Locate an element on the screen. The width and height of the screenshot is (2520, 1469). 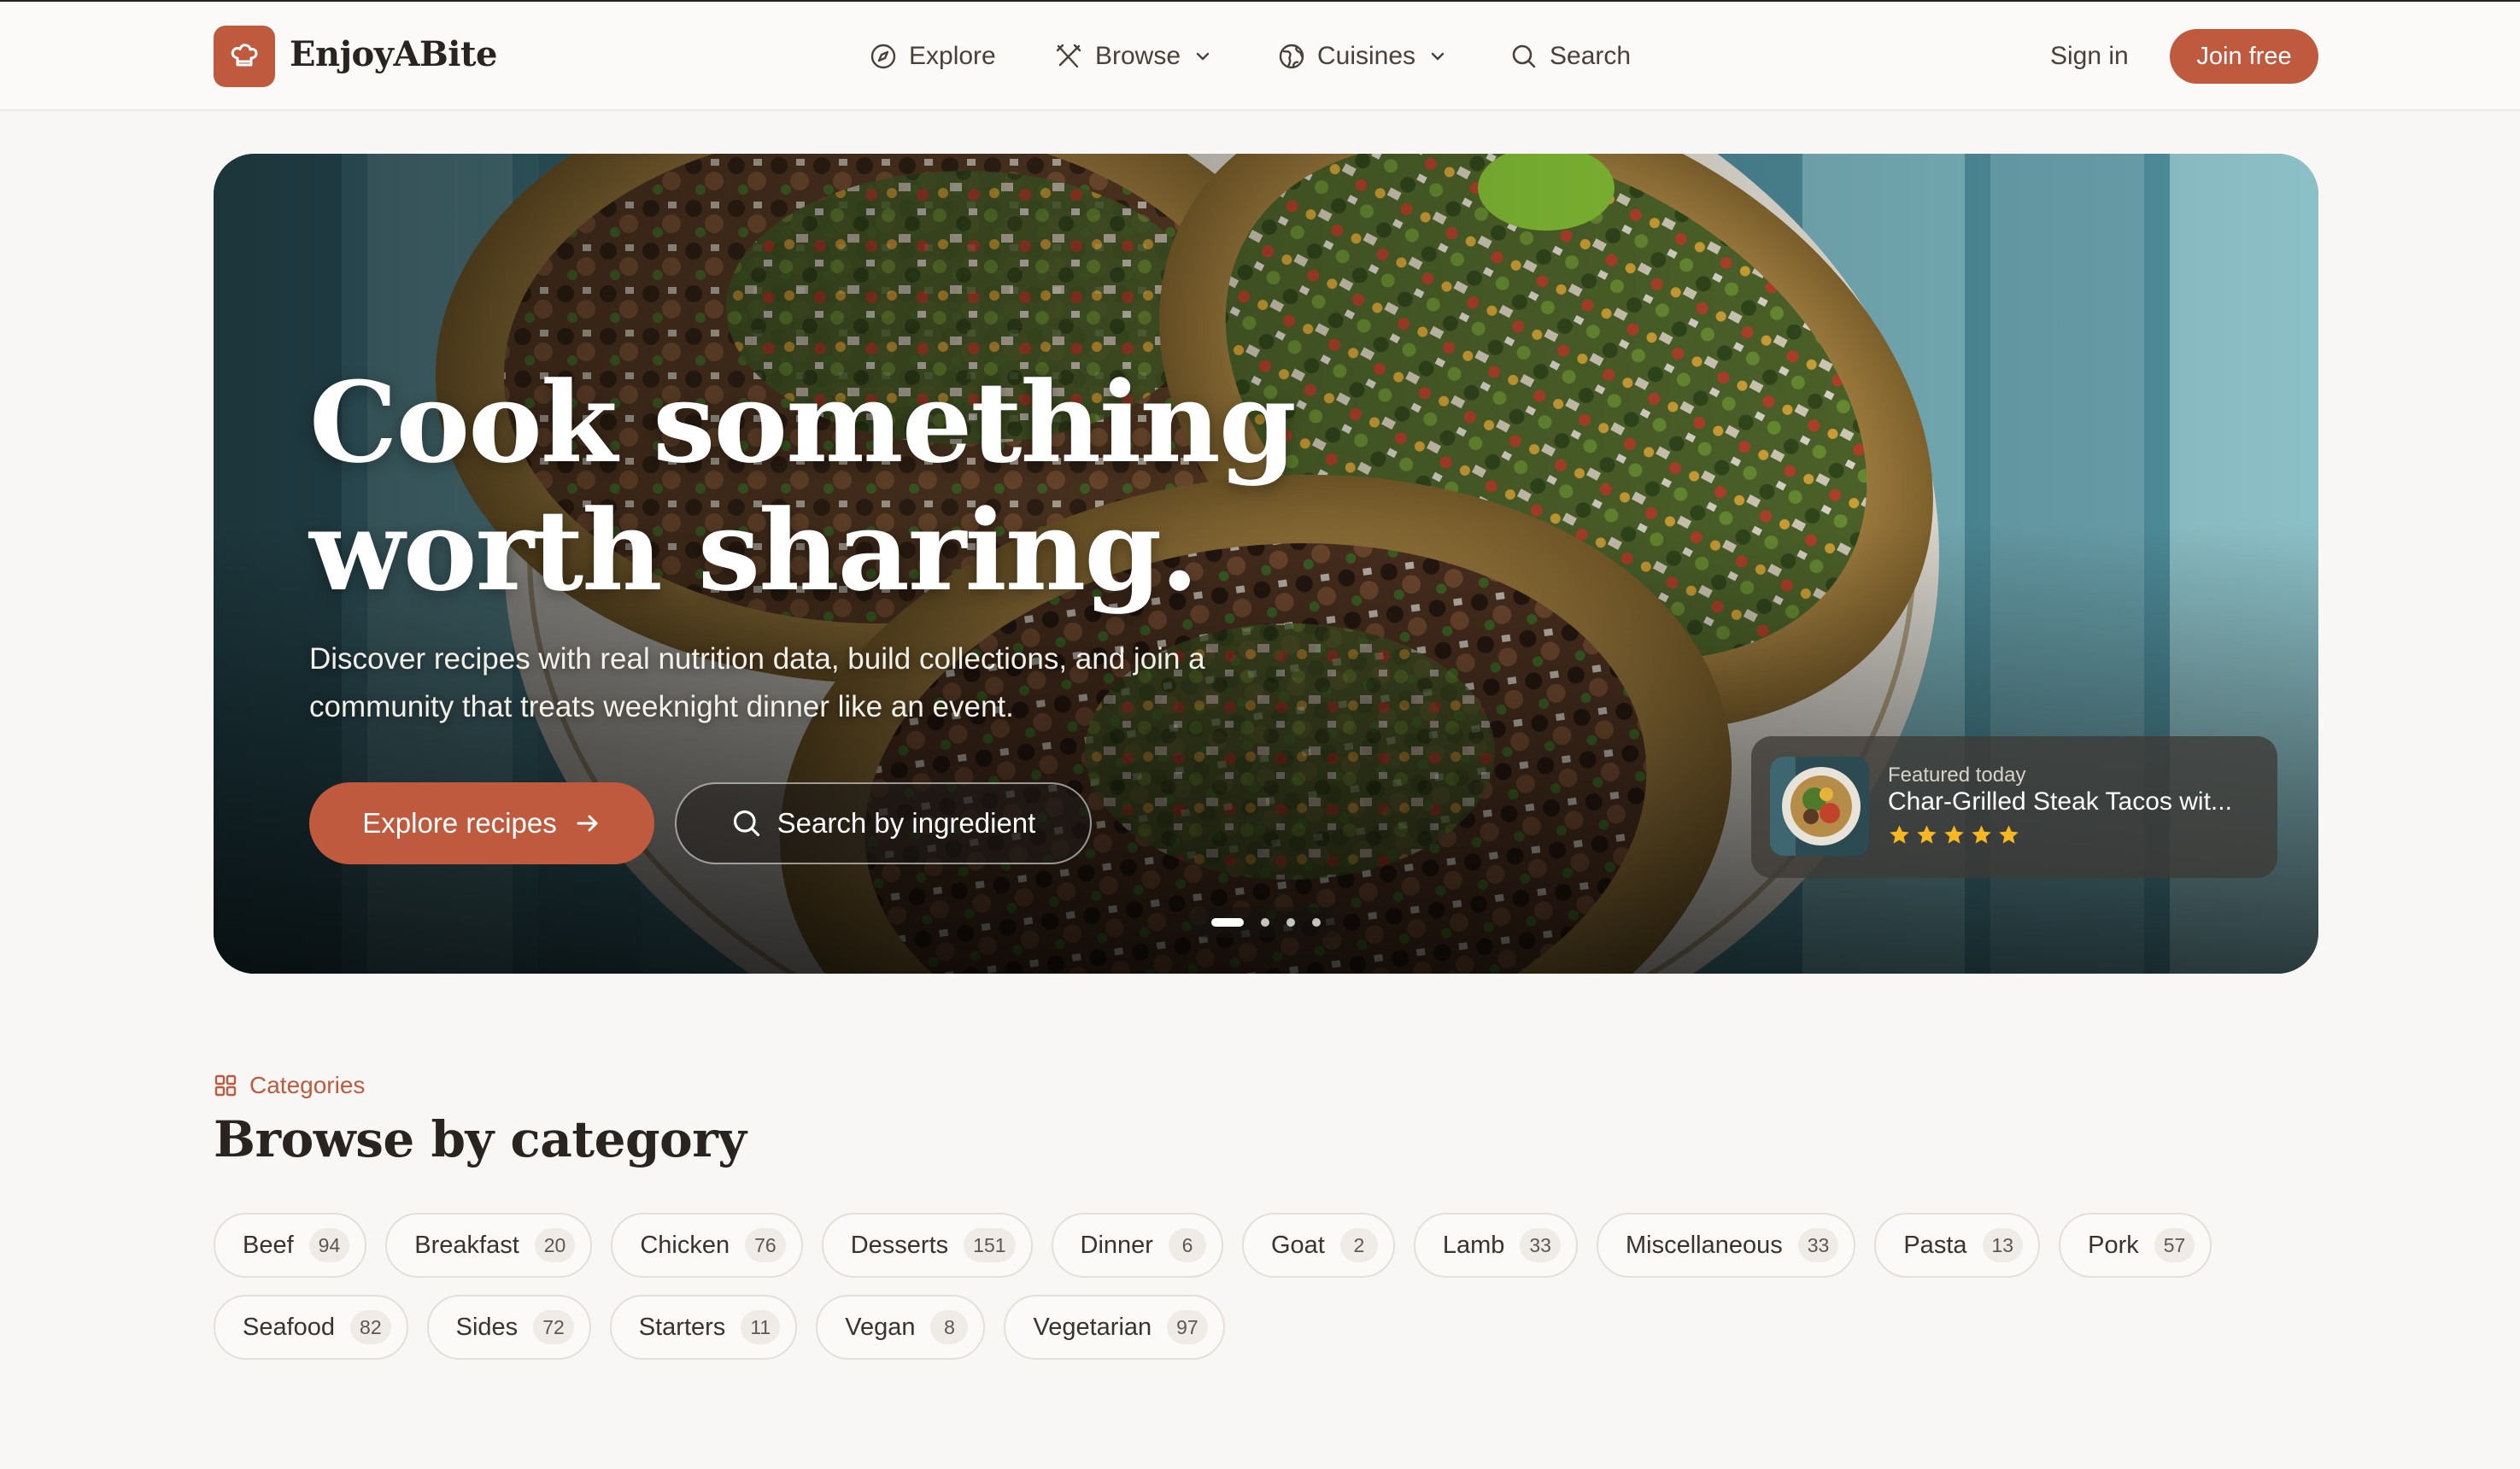
category-count-badge: 11 is located at coordinates (761, 1327).